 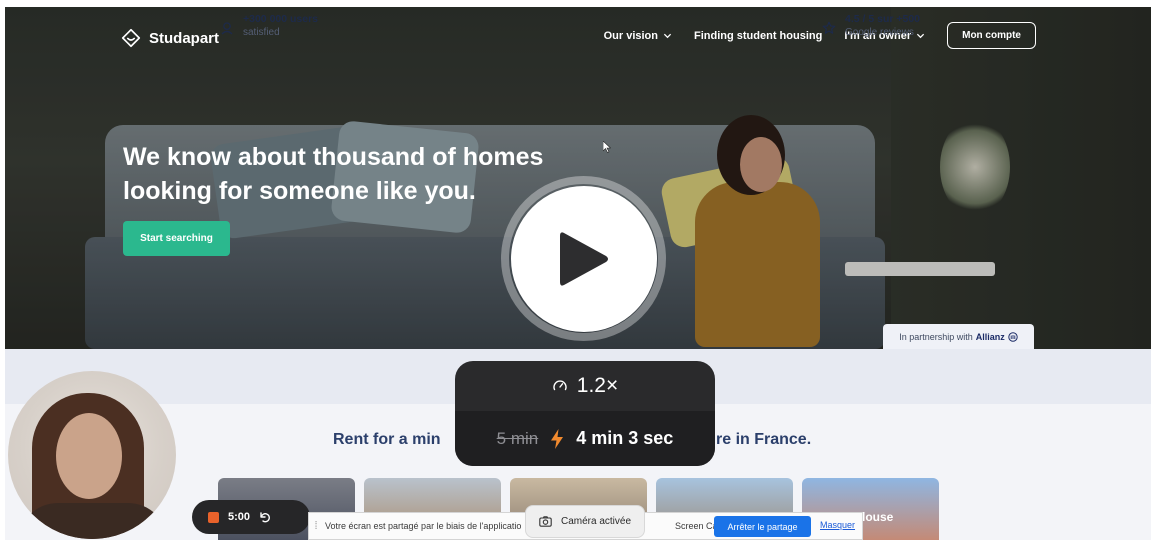 What do you see at coordinates (829, 27) in the screenshot?
I see `star-icon` at bounding box center [829, 27].